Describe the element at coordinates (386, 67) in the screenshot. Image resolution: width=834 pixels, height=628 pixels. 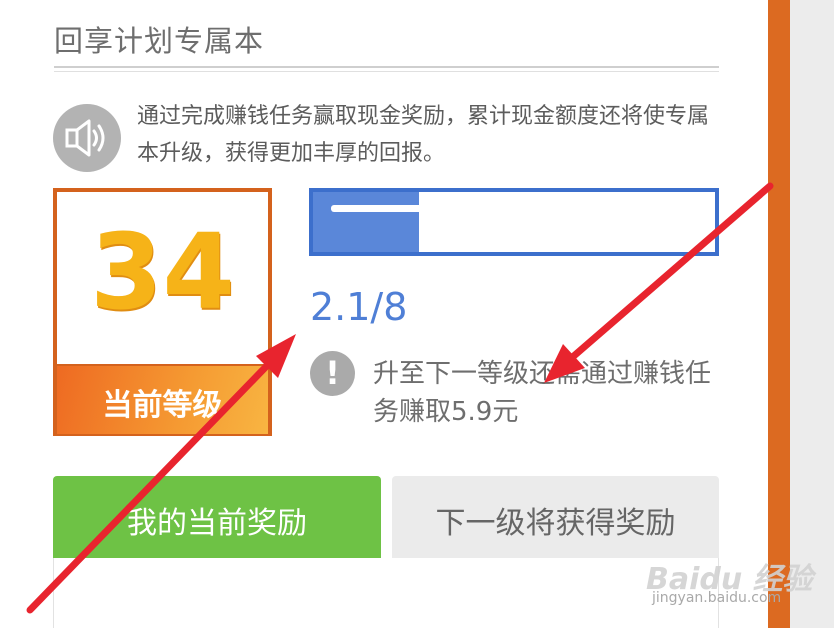
I see `title-divider` at that location.